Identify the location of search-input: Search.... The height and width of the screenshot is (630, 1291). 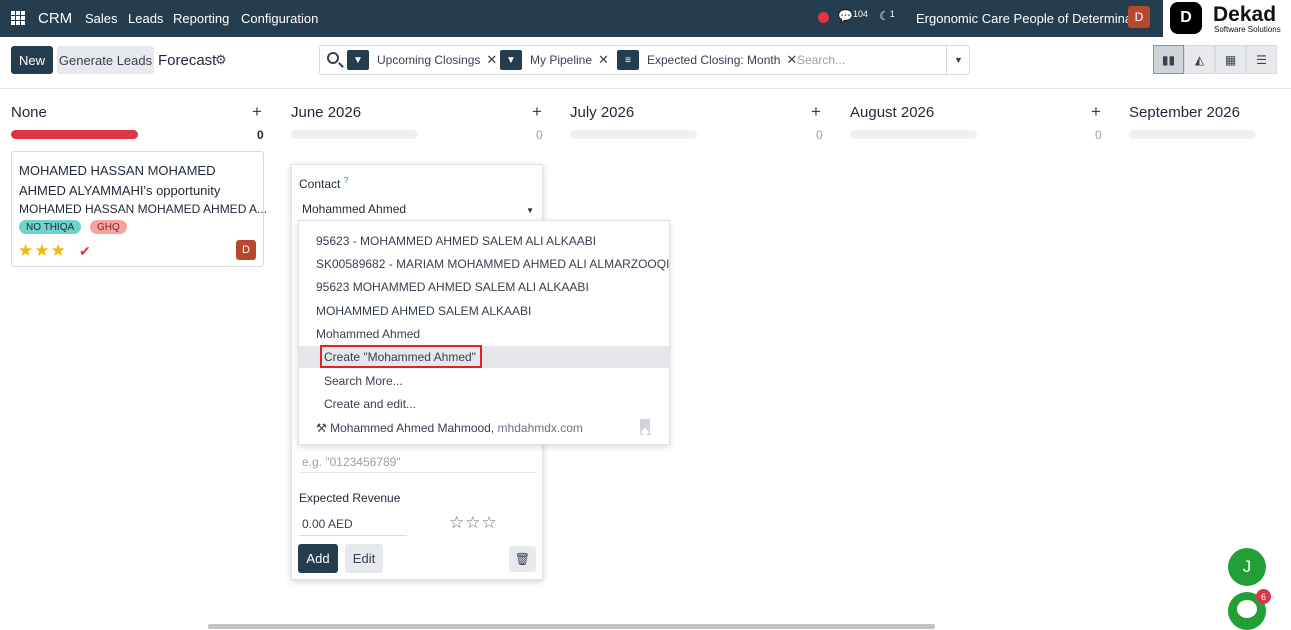
(821, 60).